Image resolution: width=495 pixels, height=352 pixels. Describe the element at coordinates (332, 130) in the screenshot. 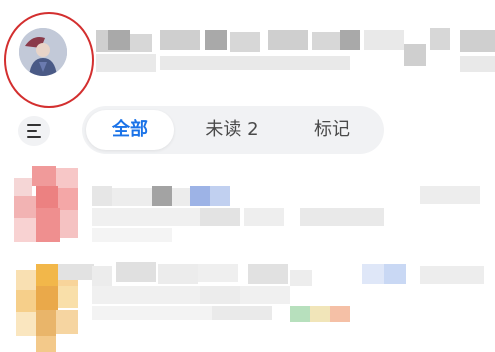

I see `tab-marked: 标记` at that location.